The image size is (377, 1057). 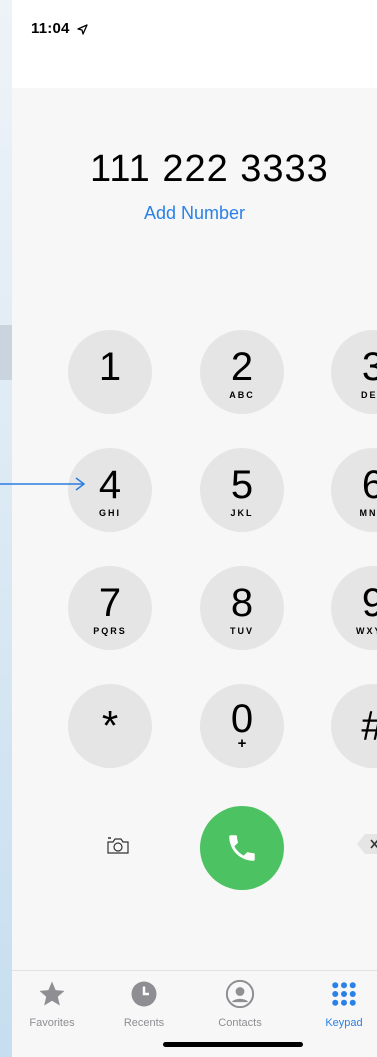 What do you see at coordinates (242, 513) in the screenshot?
I see `key-letters: JKL` at bounding box center [242, 513].